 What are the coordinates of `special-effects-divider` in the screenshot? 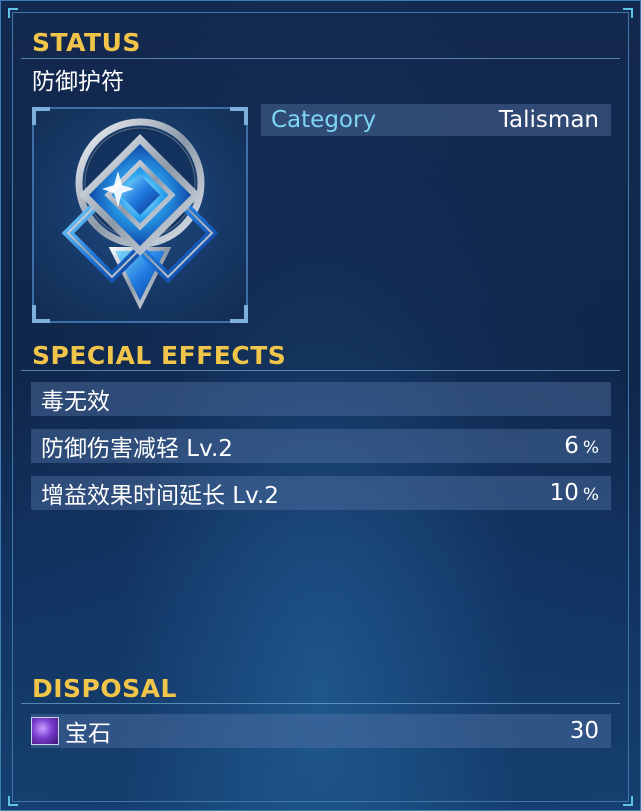 It's located at (320, 370).